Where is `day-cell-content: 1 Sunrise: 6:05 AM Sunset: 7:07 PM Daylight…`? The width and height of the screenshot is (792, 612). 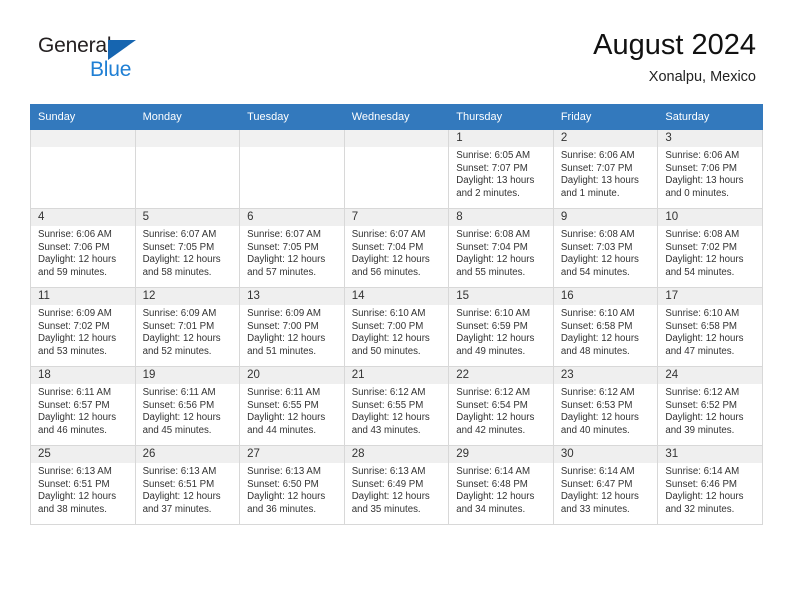 day-cell-content: 1 Sunrise: 6:05 AM Sunset: 7:07 PM Daylight… is located at coordinates (501, 169).